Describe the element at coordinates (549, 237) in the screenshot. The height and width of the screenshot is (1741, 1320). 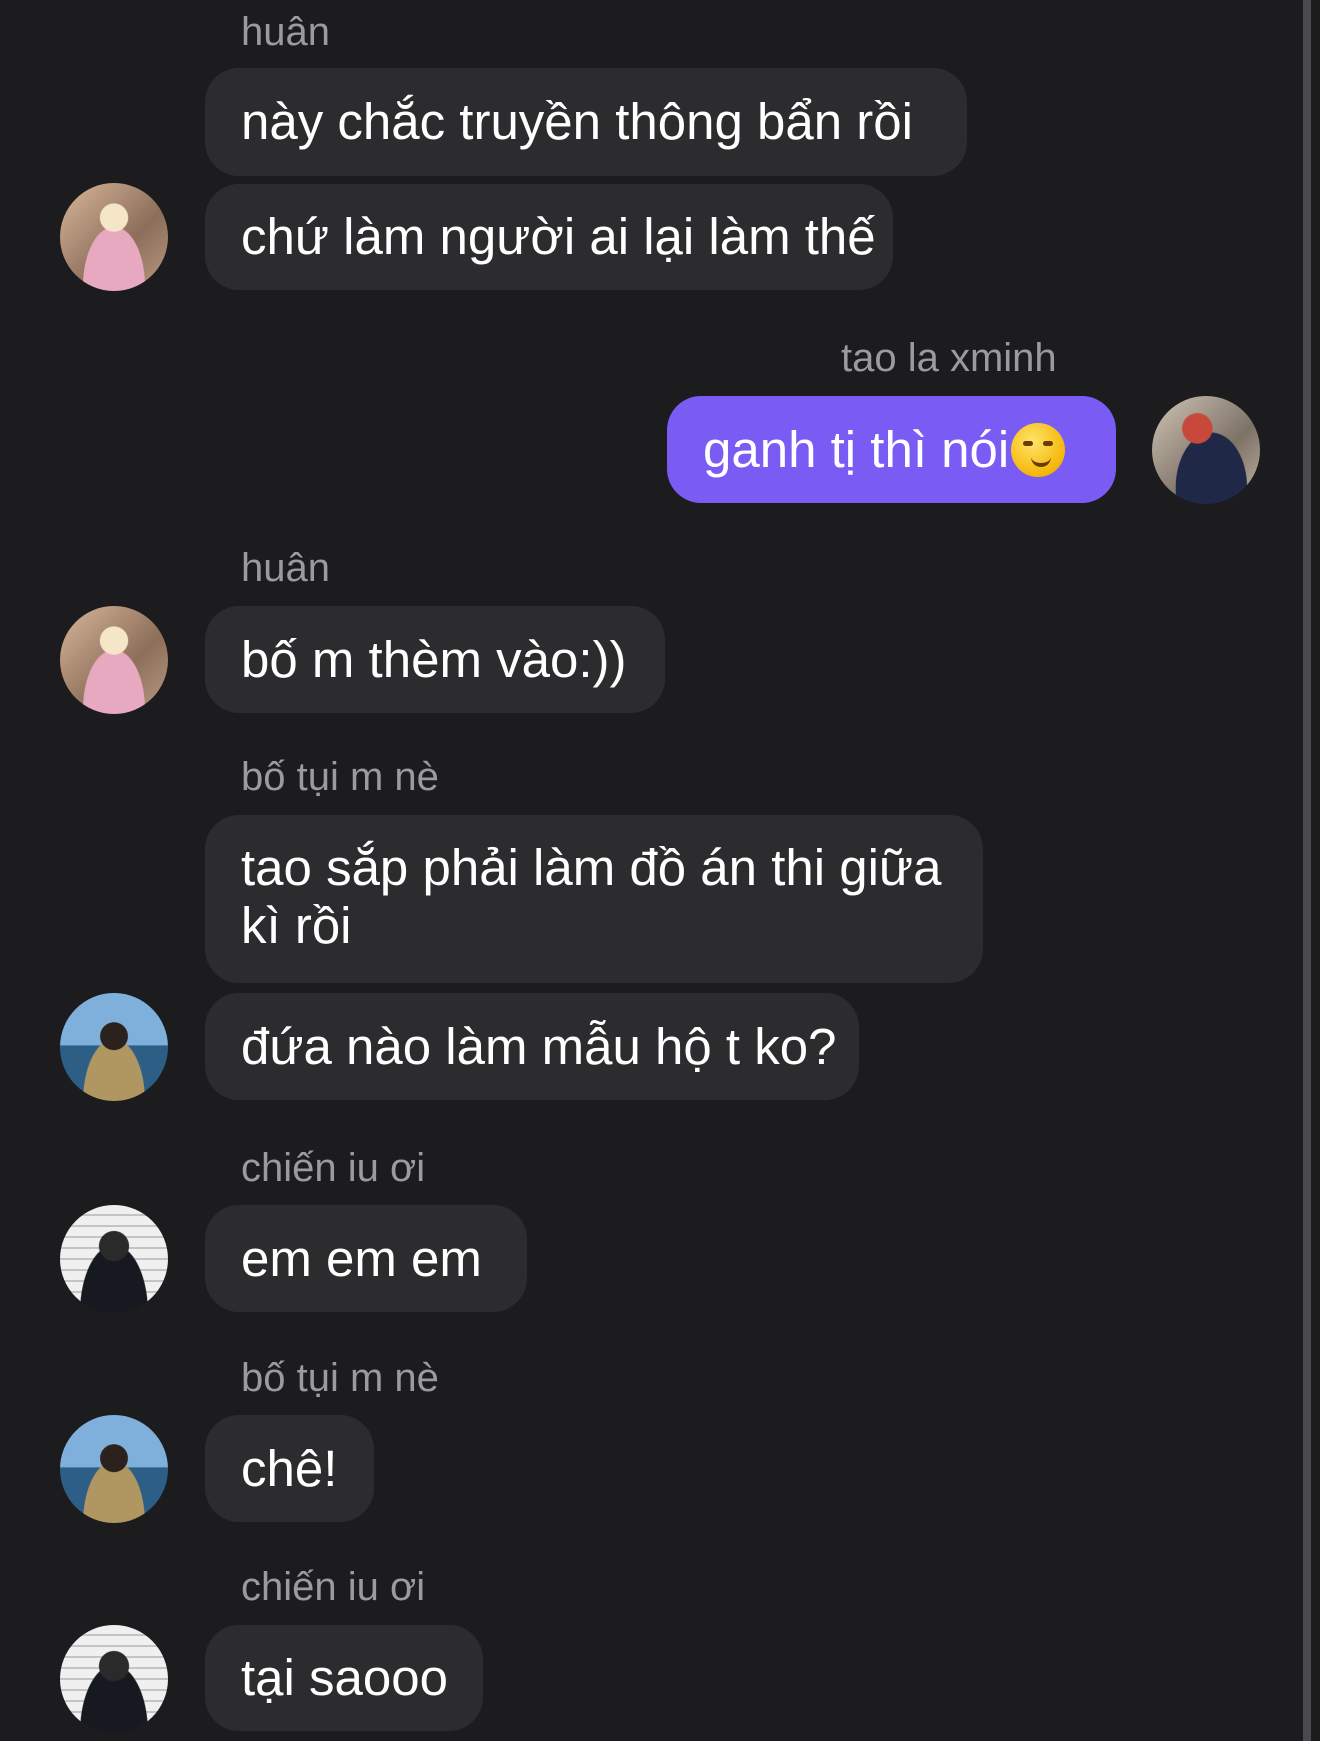
I see `message-bubble: chứ làm người ai lại làm thế` at that location.